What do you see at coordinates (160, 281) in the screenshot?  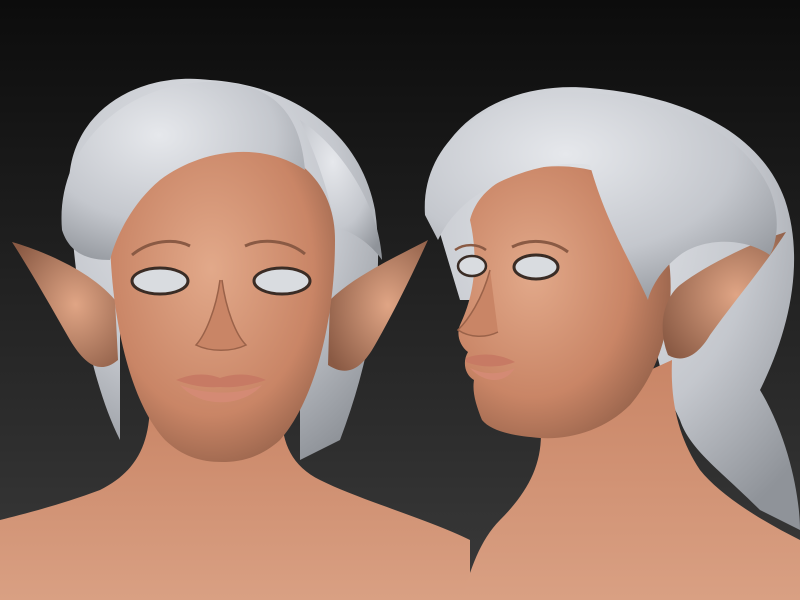 I see `front-left-eye` at bounding box center [160, 281].